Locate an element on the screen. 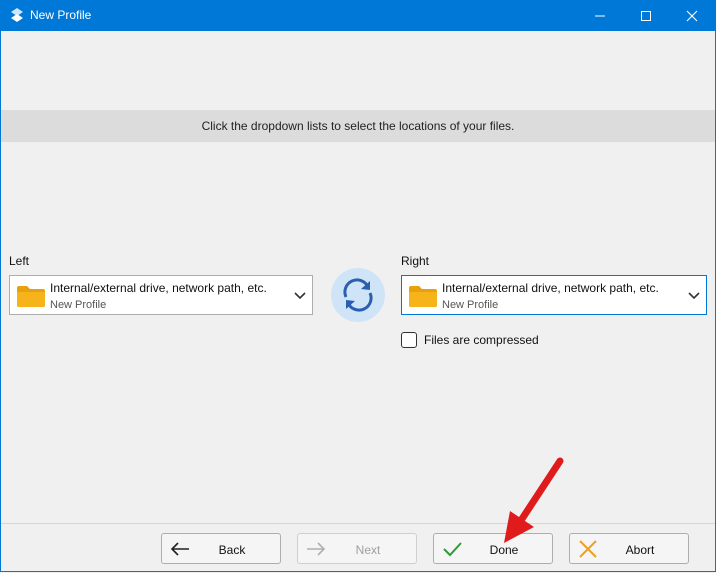 The height and width of the screenshot is (573, 716). app-logo-icon is located at coordinates (17, 15).